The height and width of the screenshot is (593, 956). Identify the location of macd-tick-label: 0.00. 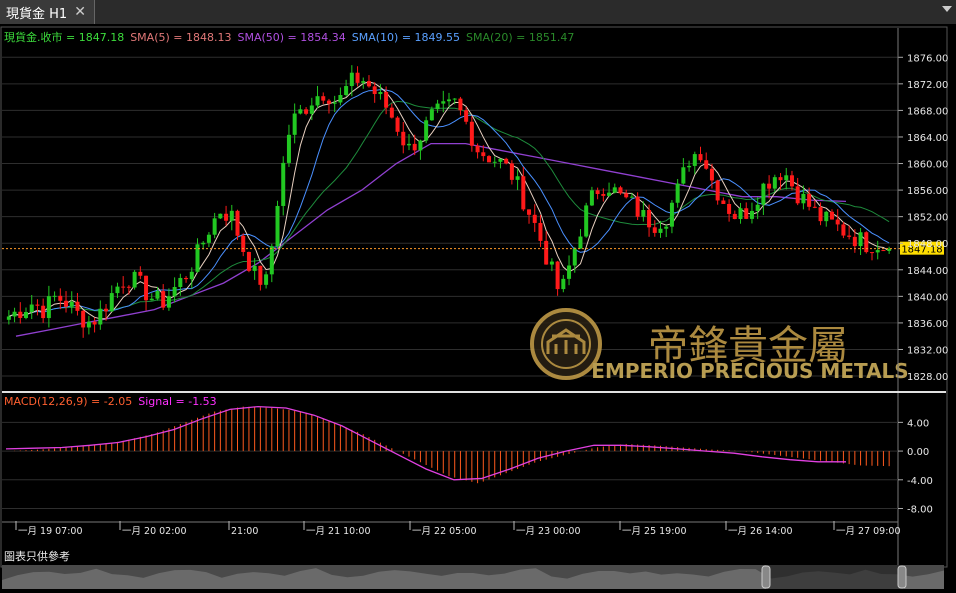
(918, 452).